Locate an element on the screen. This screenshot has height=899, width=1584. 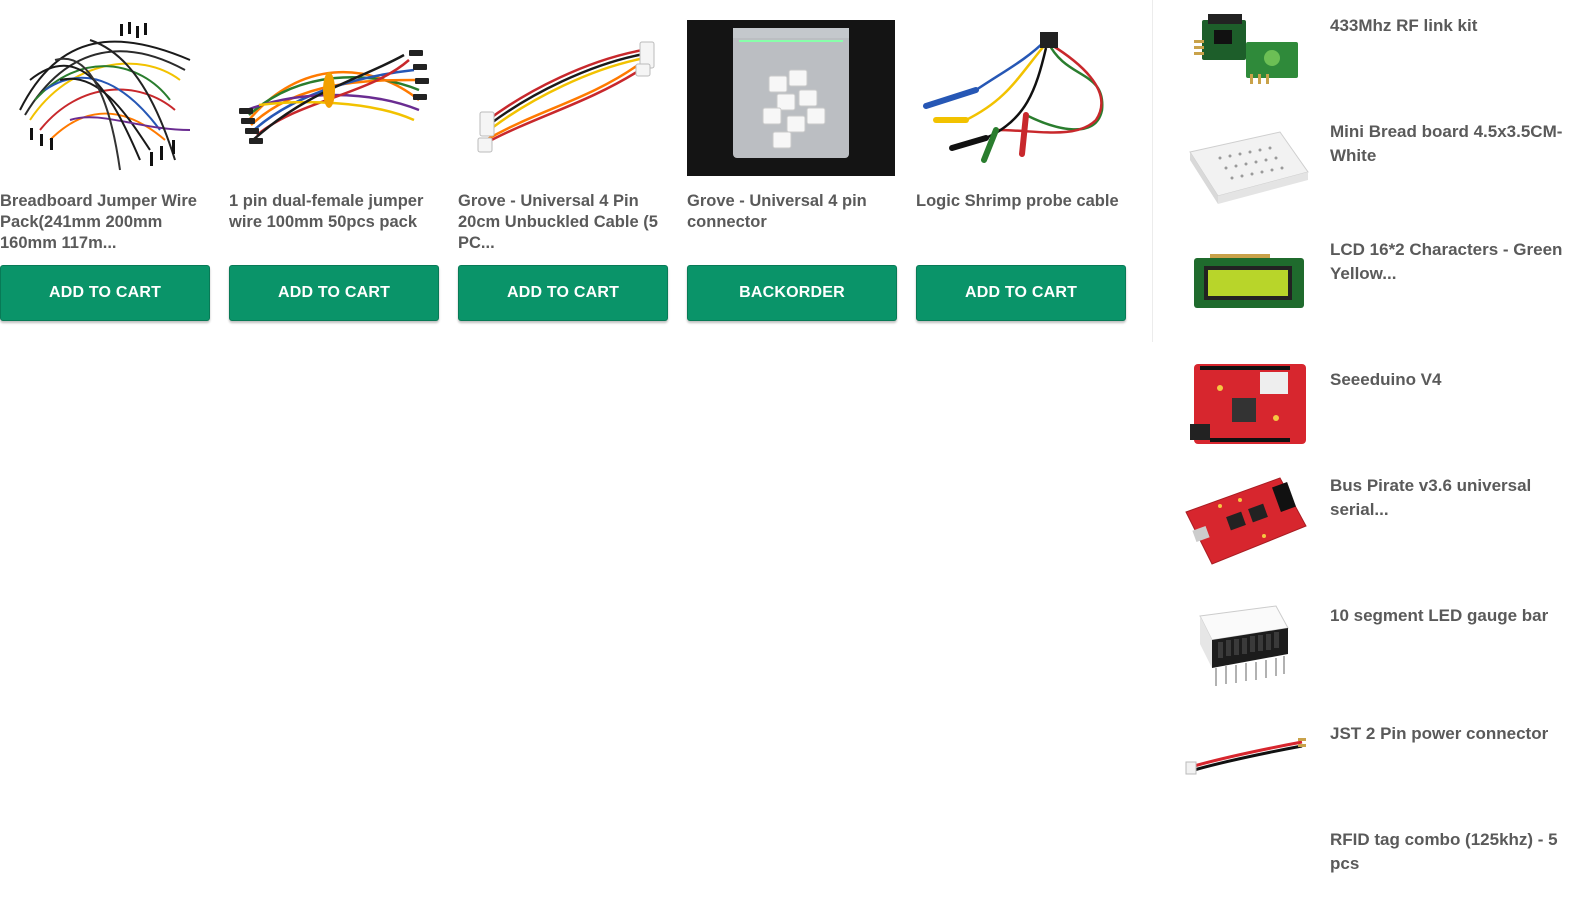
jumper-wire-pack-image is located at coordinates (104, 98).